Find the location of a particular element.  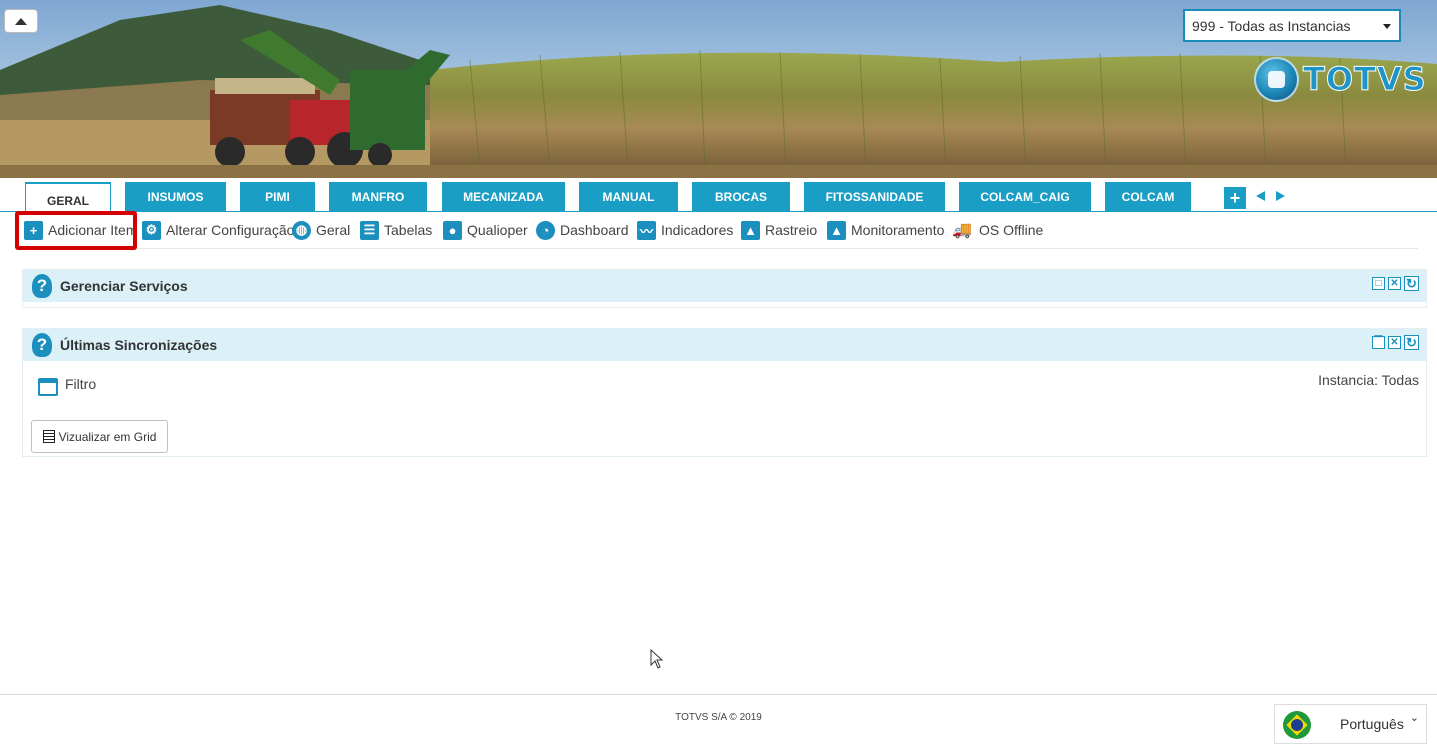

qualioper-label: Qualioper is located at coordinates (497, 230).